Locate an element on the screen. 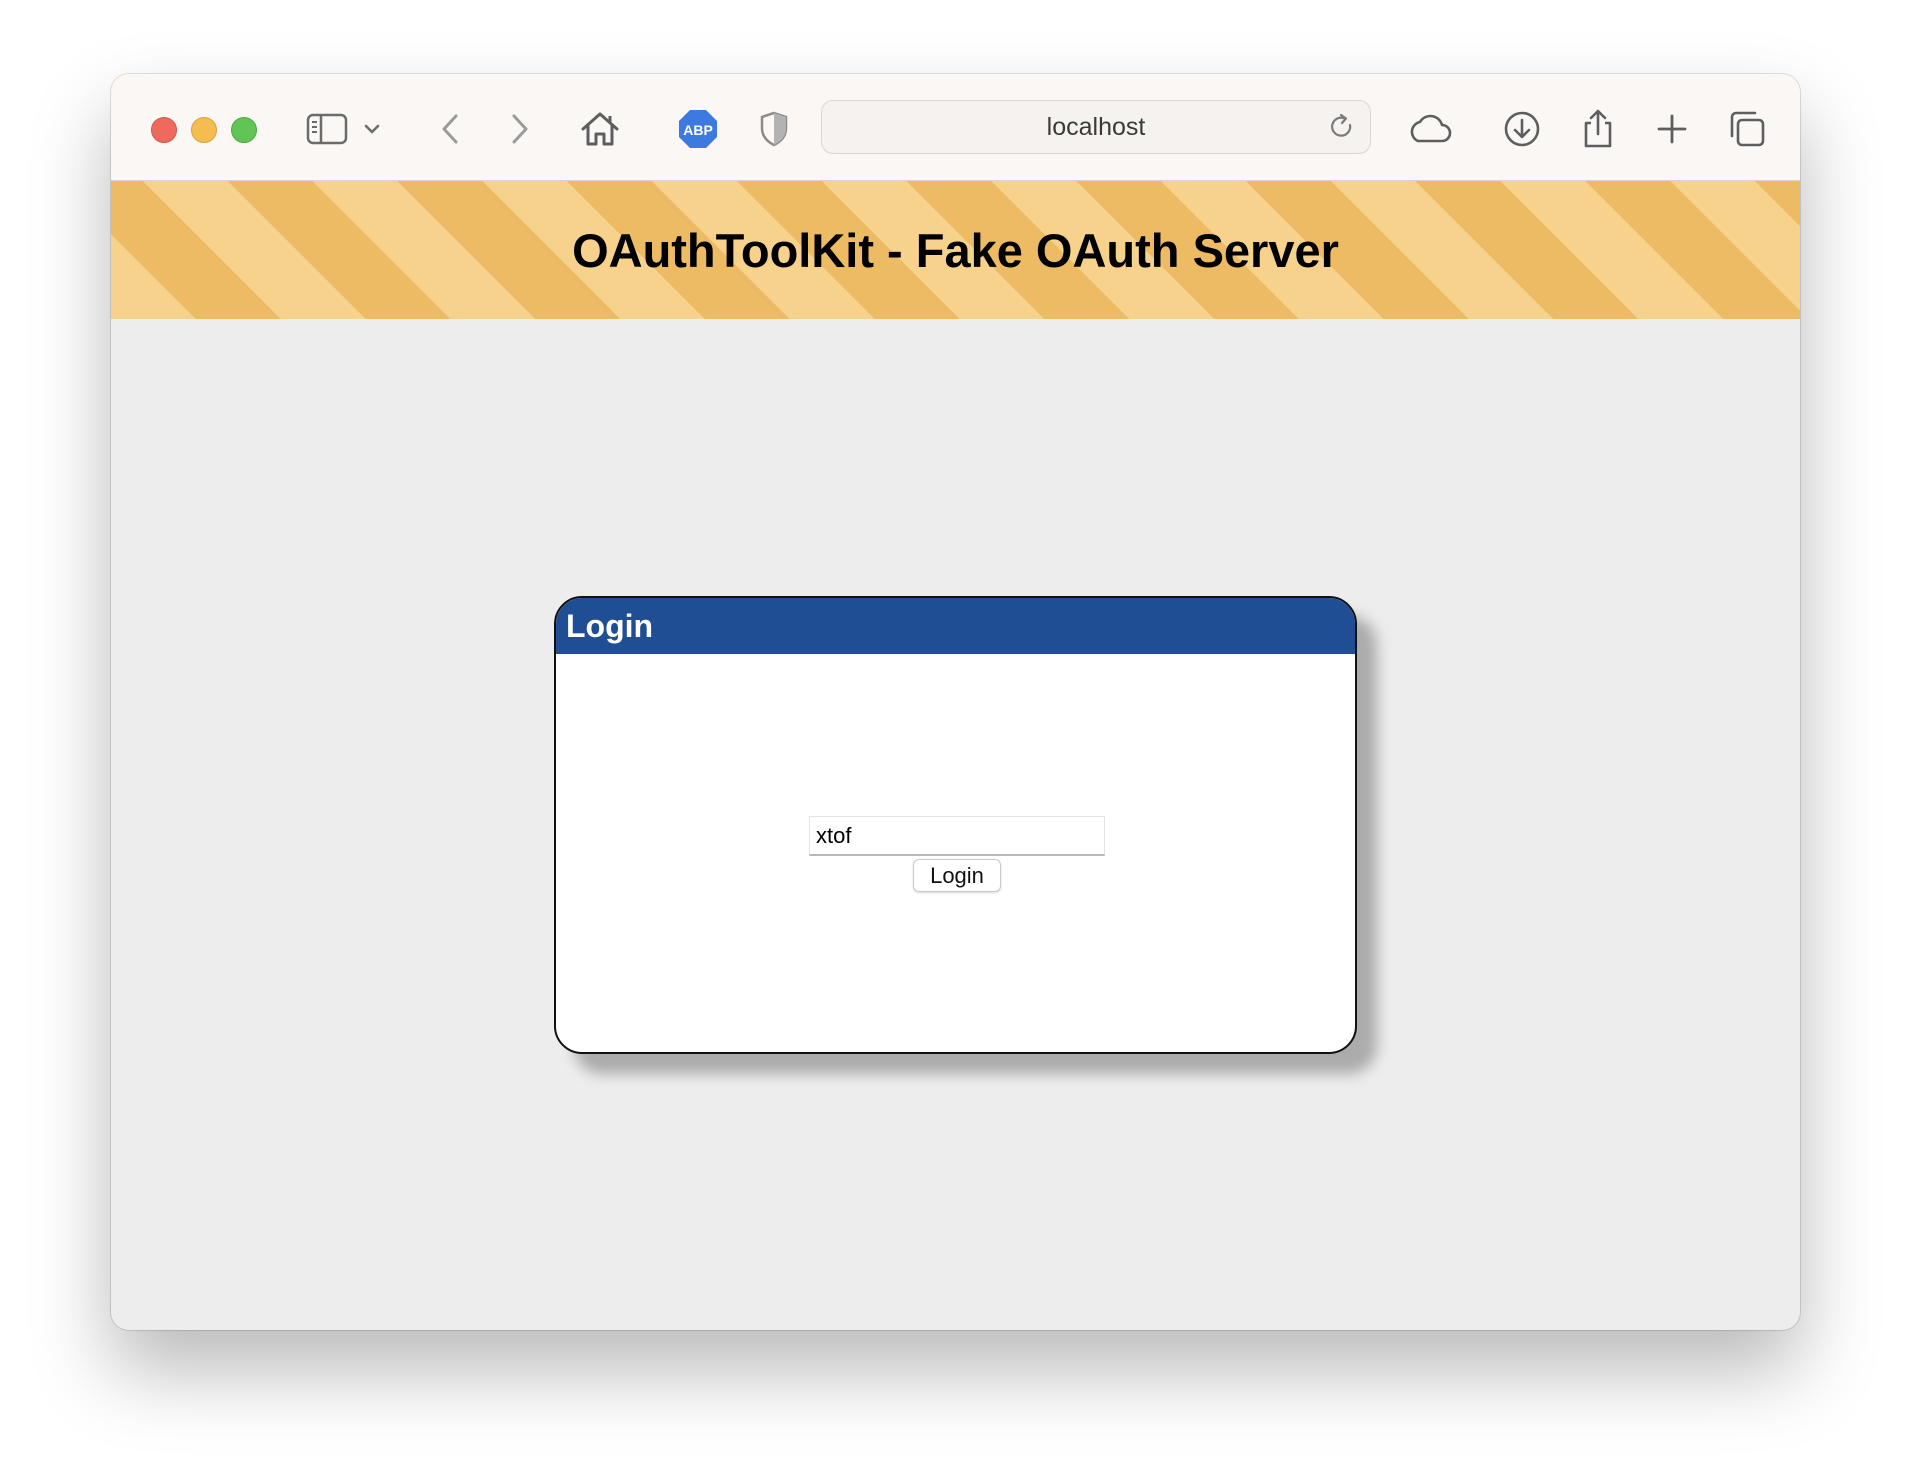  login-dialog-title: Login is located at coordinates (955, 626).